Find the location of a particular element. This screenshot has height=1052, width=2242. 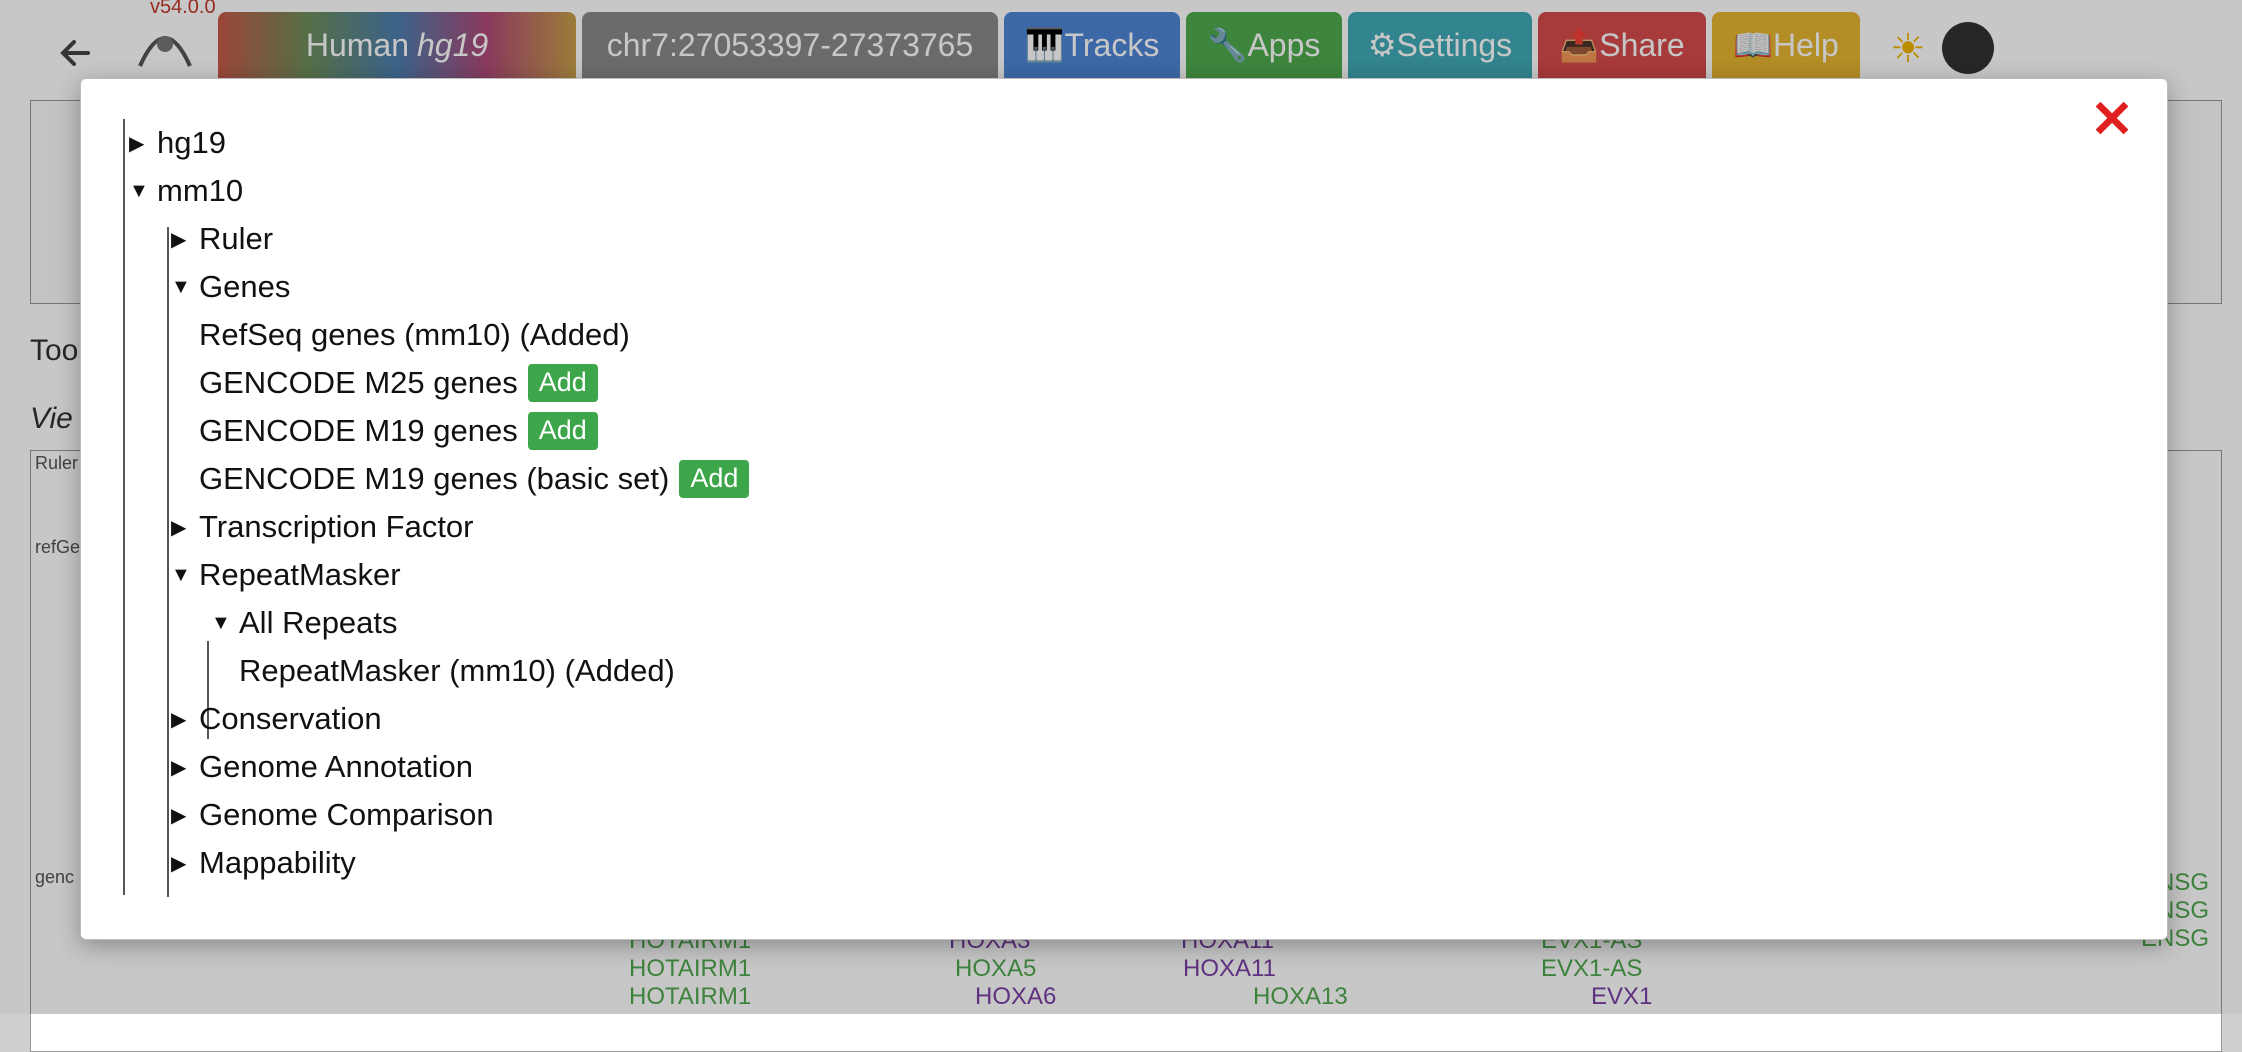

track-item-gencode-m25: GENCODE M25 genes Add is located at coordinates (398, 383).